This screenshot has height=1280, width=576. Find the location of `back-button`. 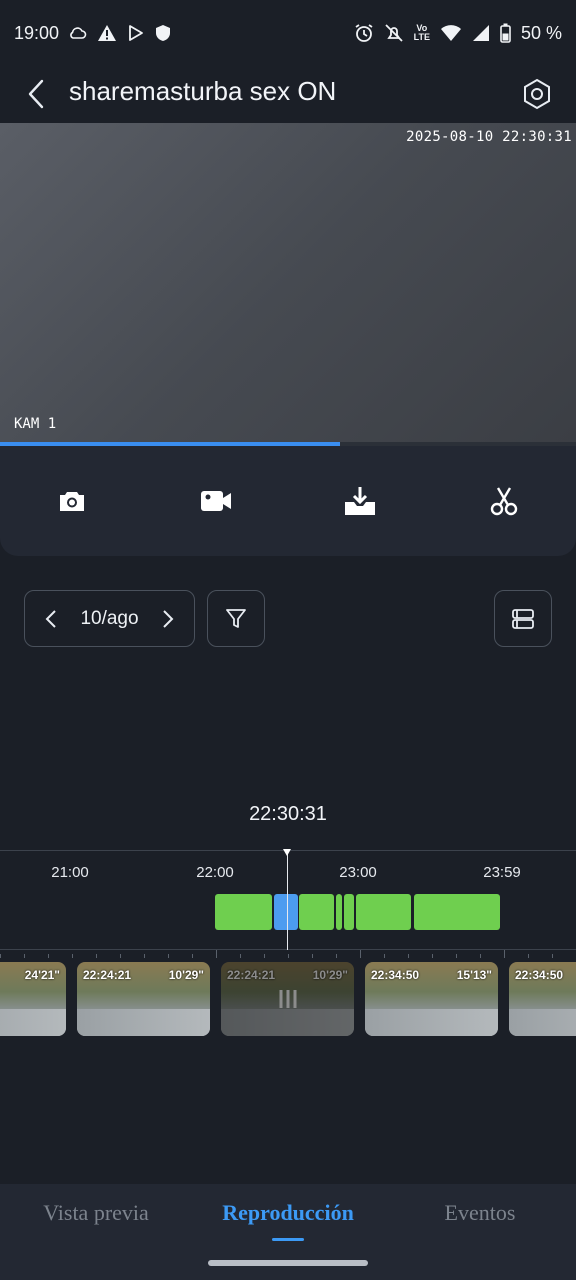

back-button is located at coordinates (36, 94).